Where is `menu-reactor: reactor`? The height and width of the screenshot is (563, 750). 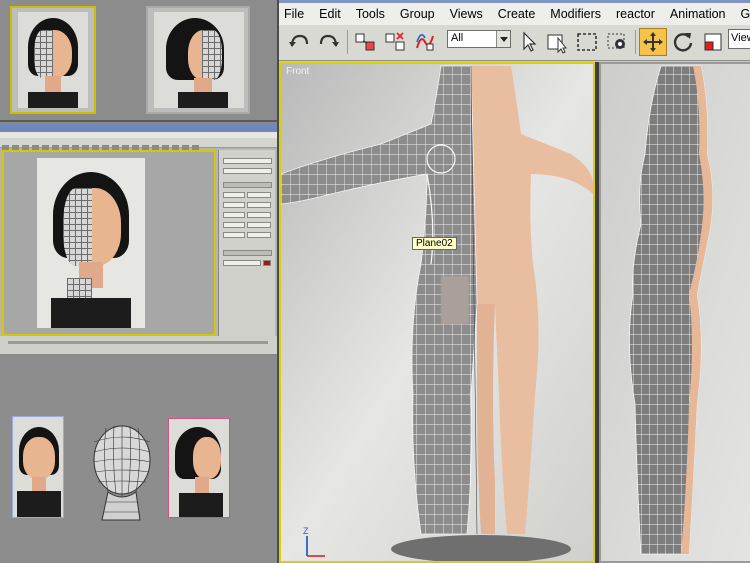
menu-reactor: reactor is located at coordinates (635, 14).